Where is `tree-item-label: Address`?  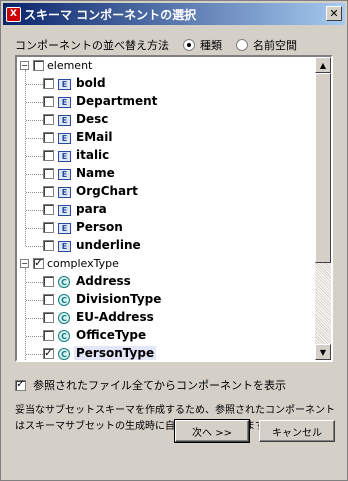 tree-item-label: Address is located at coordinates (103, 281).